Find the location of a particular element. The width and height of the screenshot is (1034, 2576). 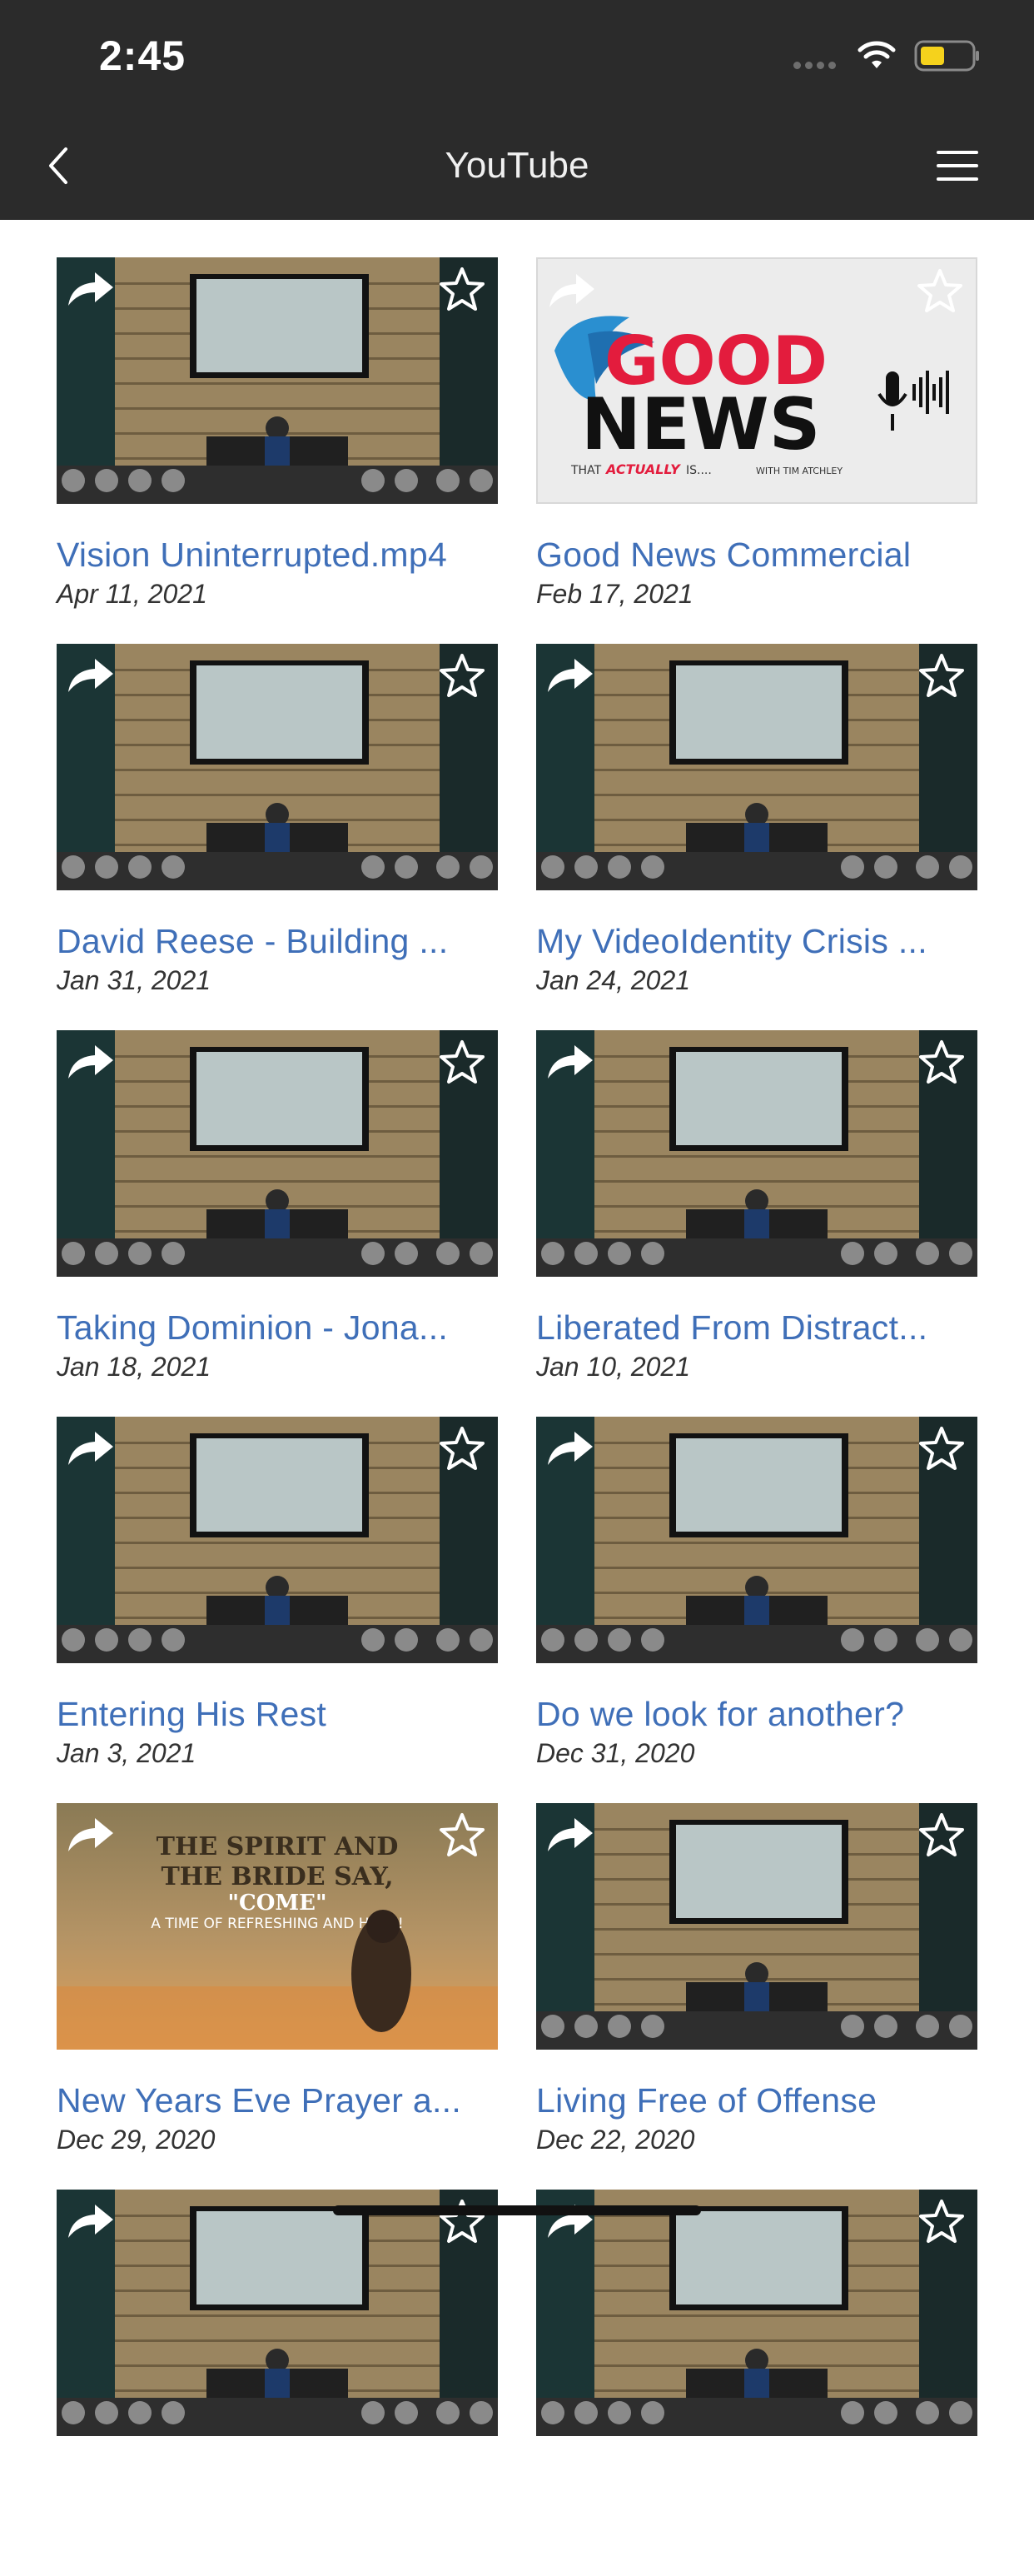

wifi-icon is located at coordinates (877, 55).